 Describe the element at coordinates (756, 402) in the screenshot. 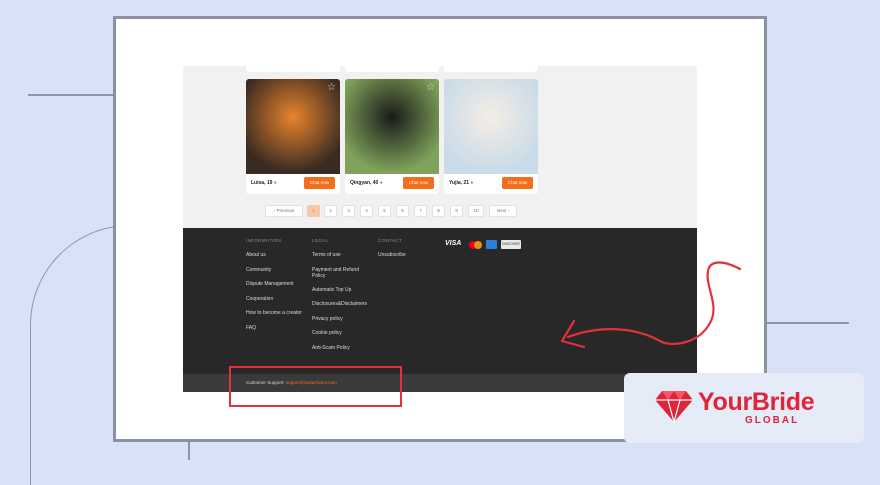

I see `brand-name: YourBride` at that location.